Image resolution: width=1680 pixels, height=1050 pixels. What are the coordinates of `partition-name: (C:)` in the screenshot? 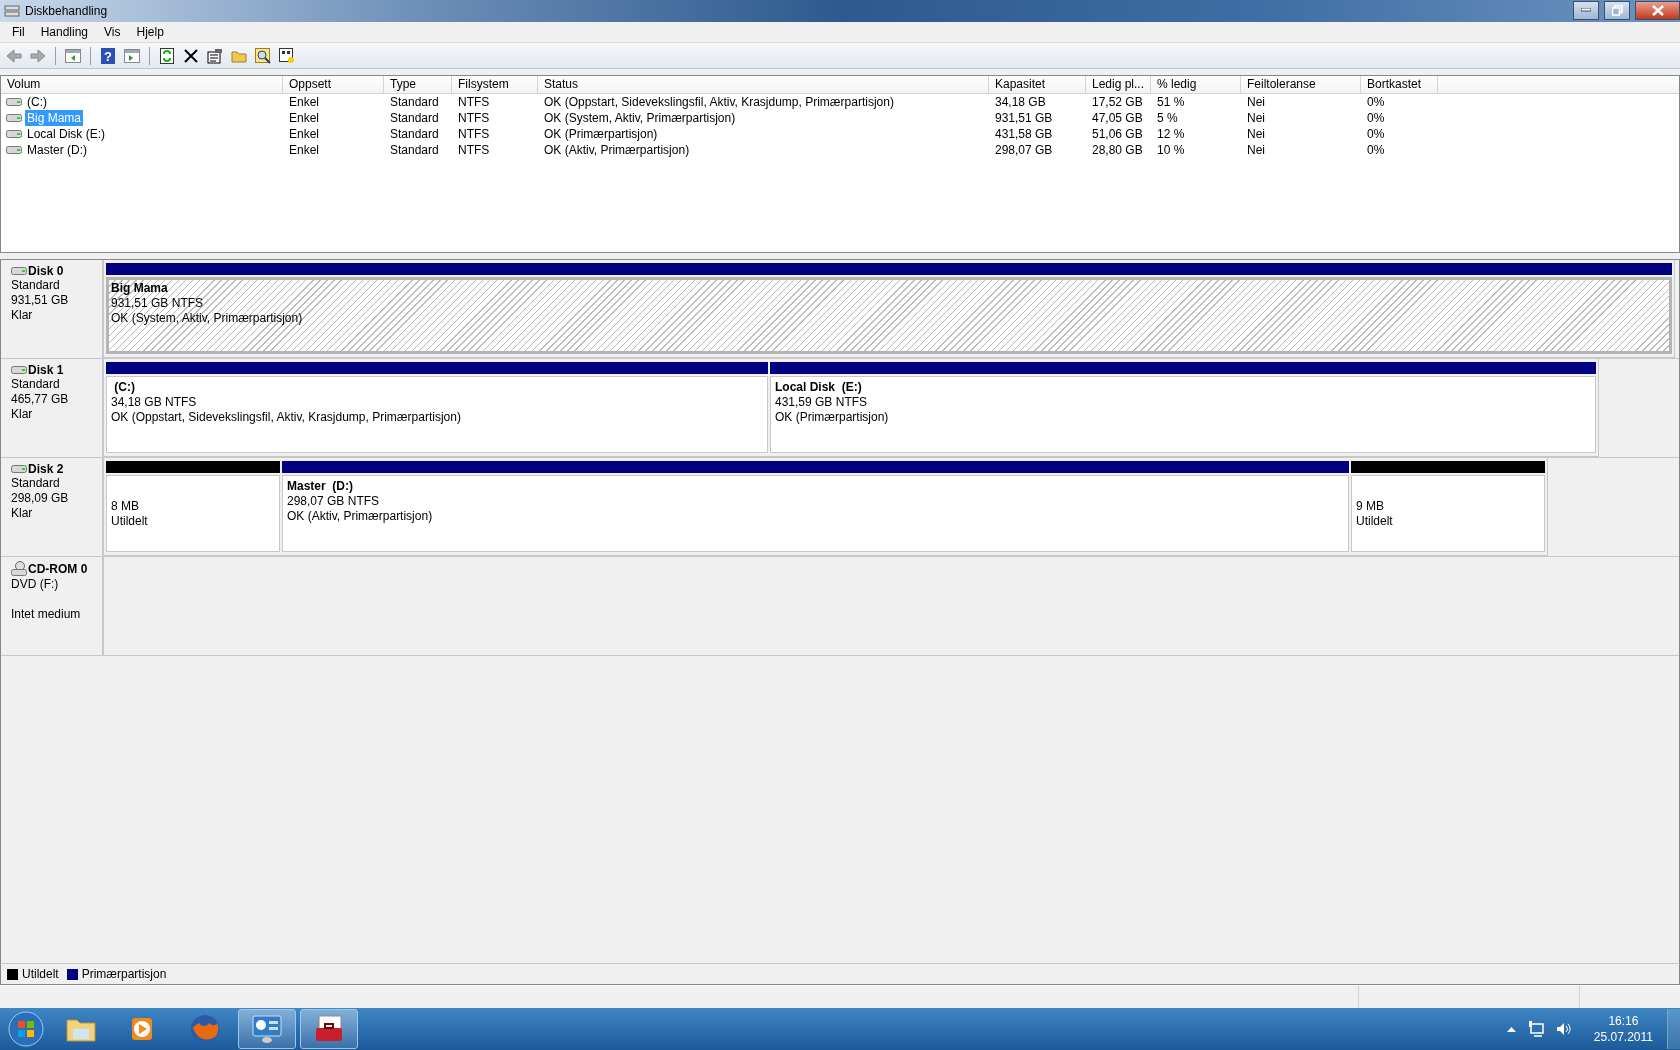 It's located at (124, 387).